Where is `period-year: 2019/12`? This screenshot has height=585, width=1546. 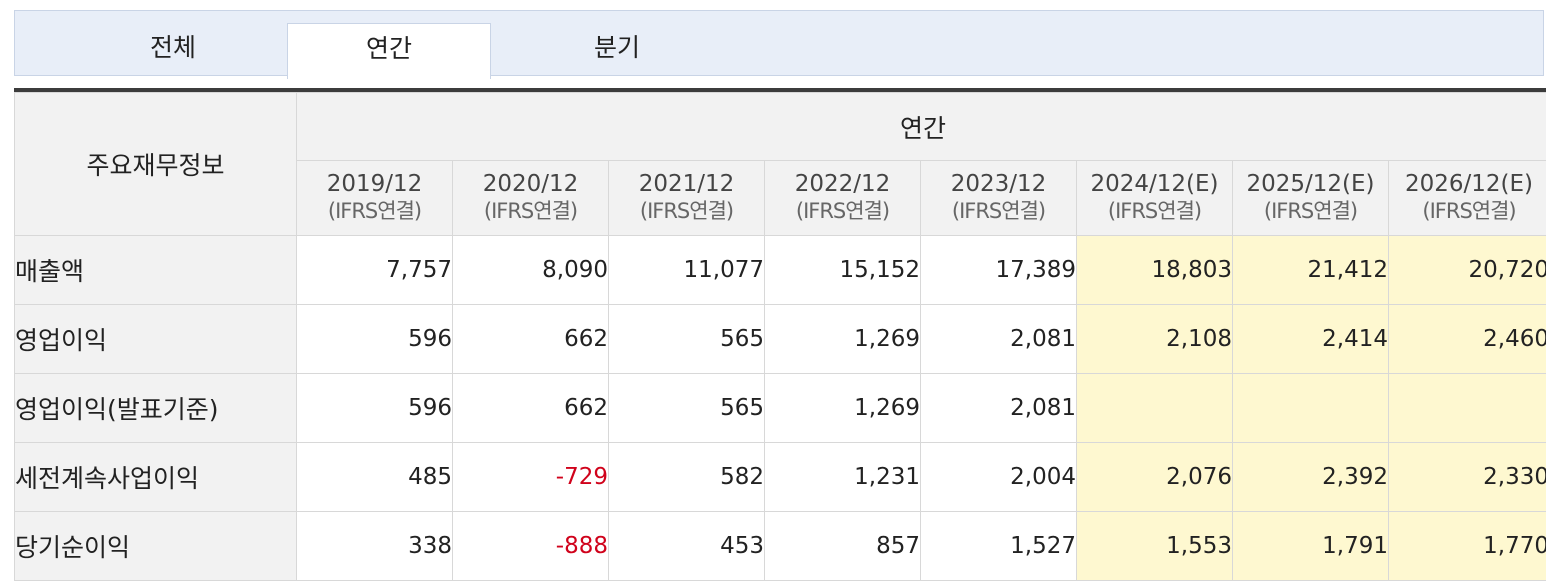
period-year: 2019/12 is located at coordinates (374, 184).